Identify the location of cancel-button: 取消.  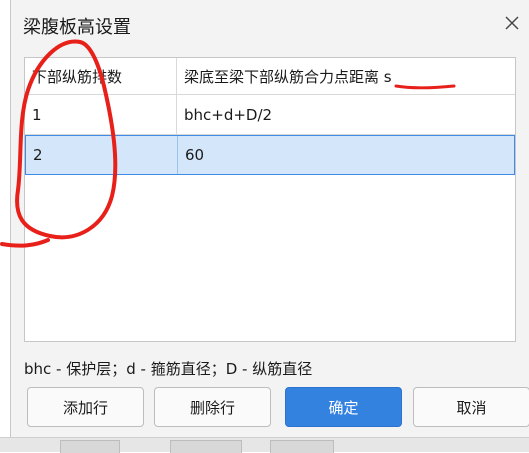
(471, 407).